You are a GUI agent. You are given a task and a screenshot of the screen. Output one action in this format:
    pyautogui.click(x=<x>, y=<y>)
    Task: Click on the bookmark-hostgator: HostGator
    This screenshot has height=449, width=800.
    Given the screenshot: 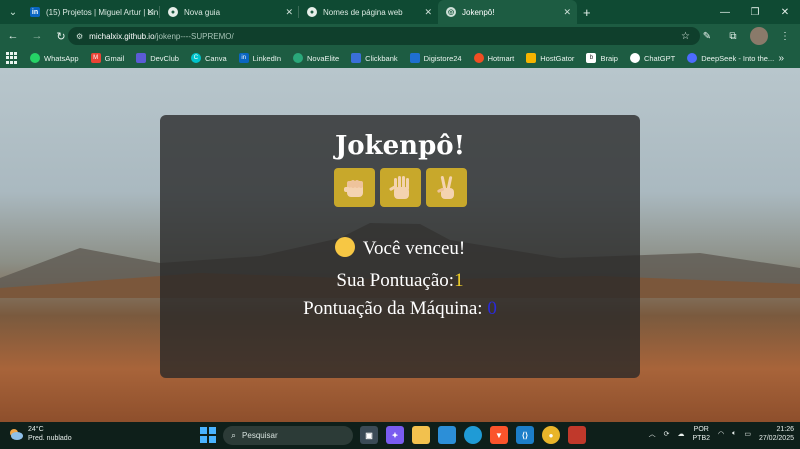 What is the action you would take?
    pyautogui.click(x=550, y=58)
    